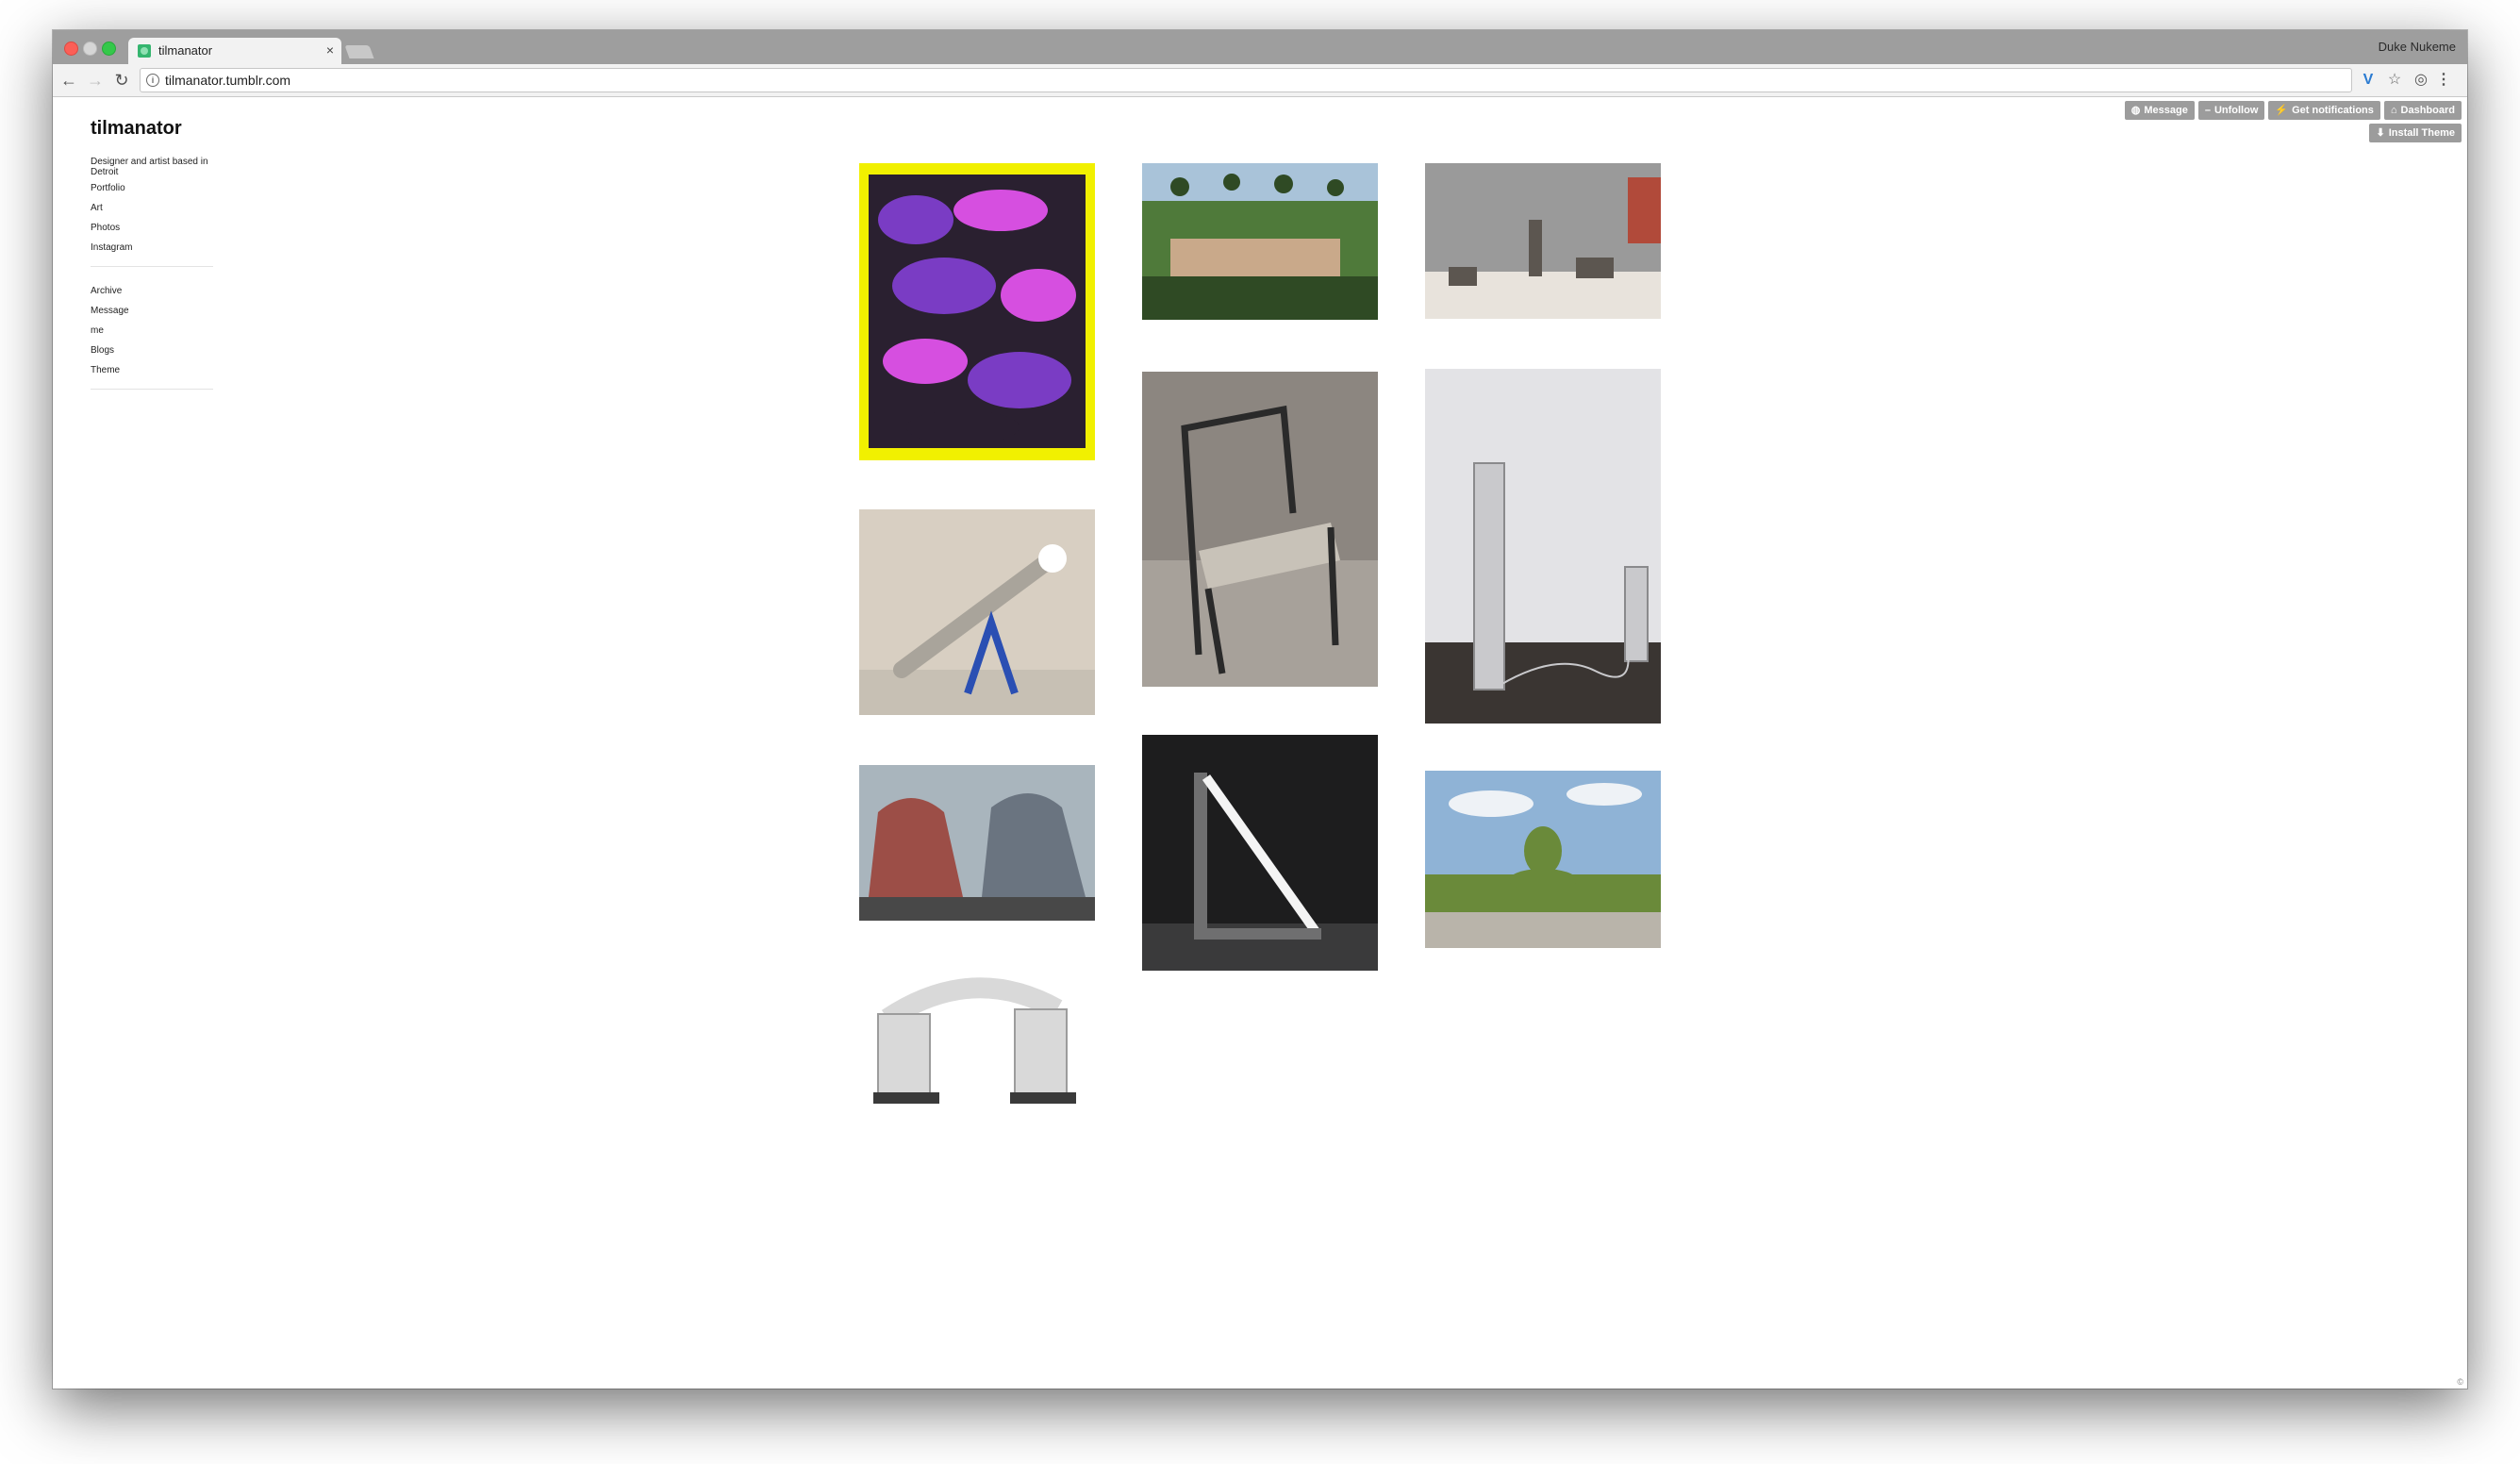 The height and width of the screenshot is (1464, 2520). I want to click on tab-strip: tilmanator × Duke Nukeme, so click(1260, 47).